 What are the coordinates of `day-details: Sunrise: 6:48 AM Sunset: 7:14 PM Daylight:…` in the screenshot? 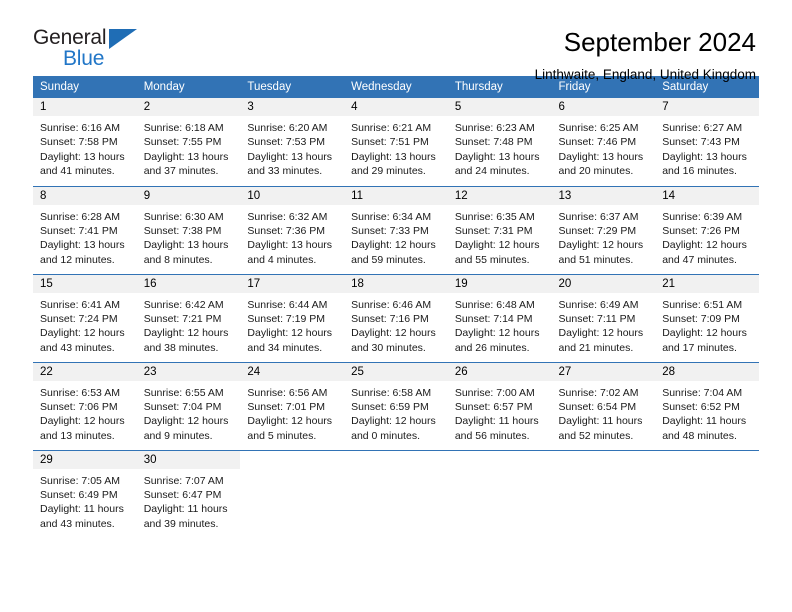 It's located at (500, 324).